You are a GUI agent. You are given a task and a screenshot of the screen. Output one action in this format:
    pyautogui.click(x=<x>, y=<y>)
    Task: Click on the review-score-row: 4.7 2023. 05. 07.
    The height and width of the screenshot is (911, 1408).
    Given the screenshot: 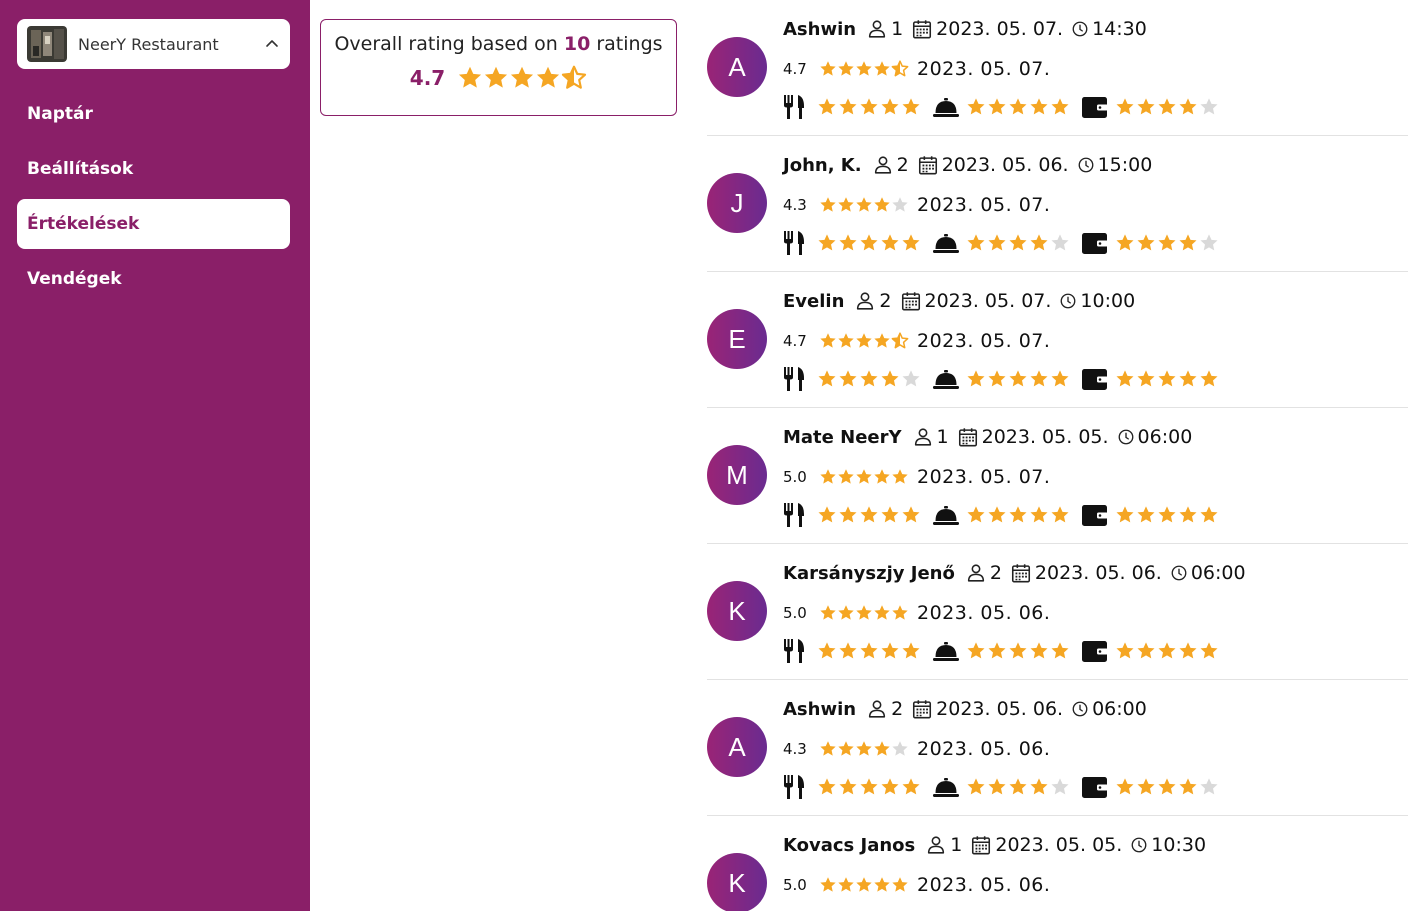 What is the action you would take?
    pyautogui.click(x=916, y=341)
    